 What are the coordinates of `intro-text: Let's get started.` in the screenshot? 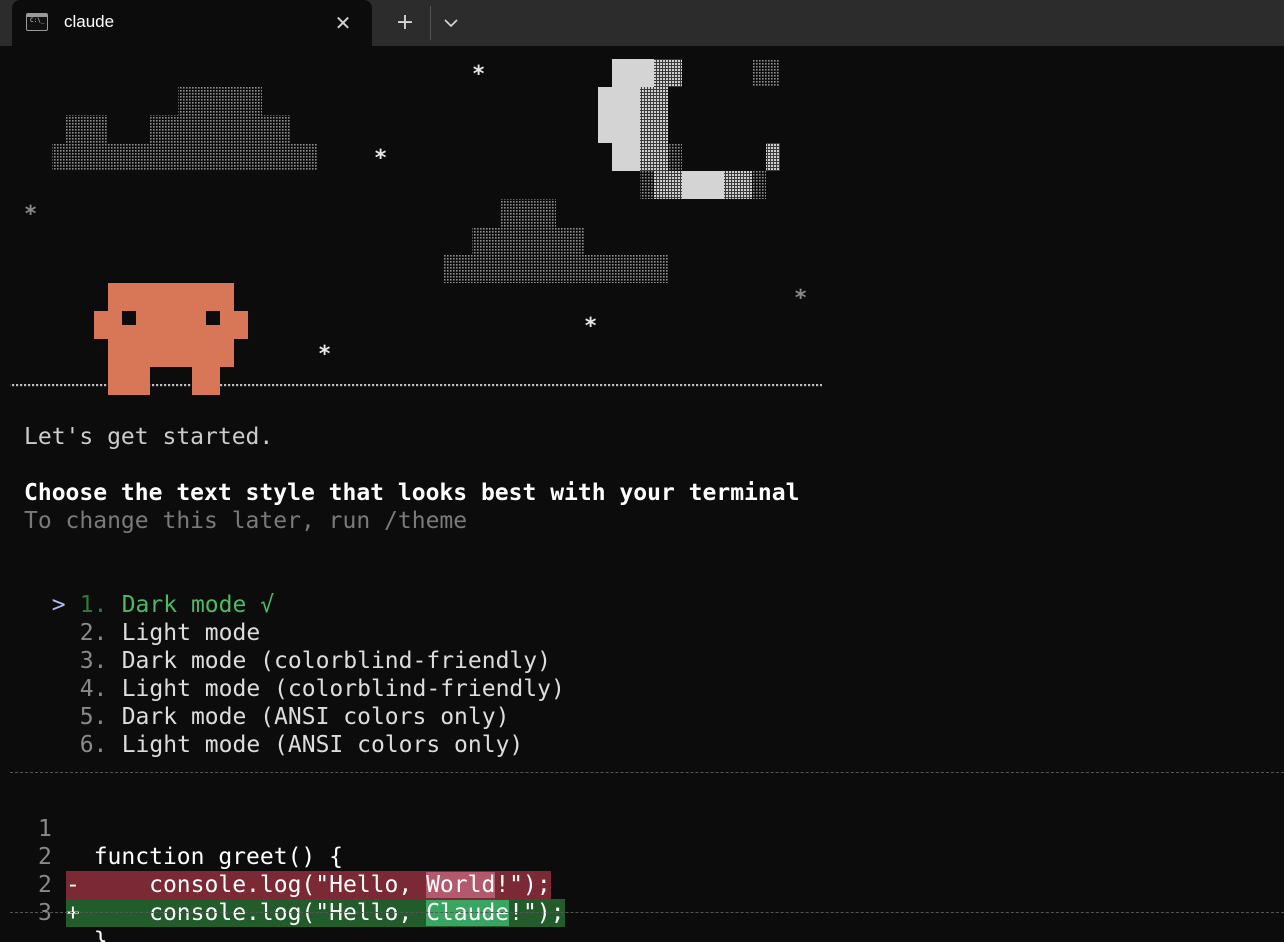 It's located at (149, 437).